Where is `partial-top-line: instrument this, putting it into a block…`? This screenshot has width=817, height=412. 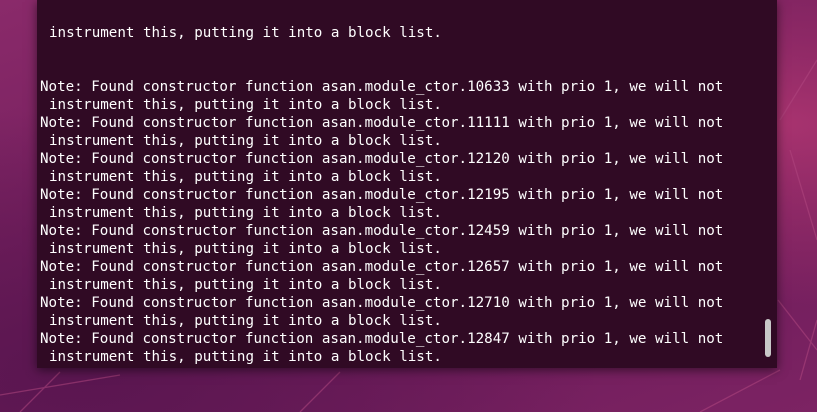
partial-top-line: instrument this, putting it into a block… is located at coordinates (245, 33).